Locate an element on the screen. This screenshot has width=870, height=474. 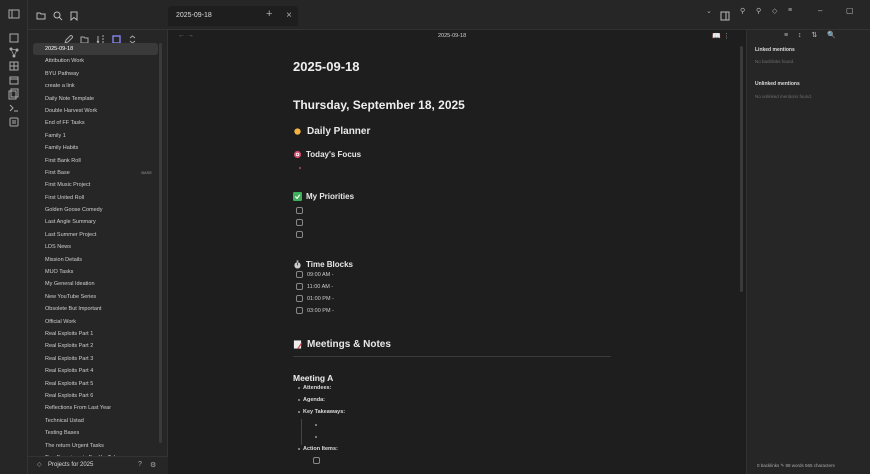
search-icon is located at coordinates (58, 17).